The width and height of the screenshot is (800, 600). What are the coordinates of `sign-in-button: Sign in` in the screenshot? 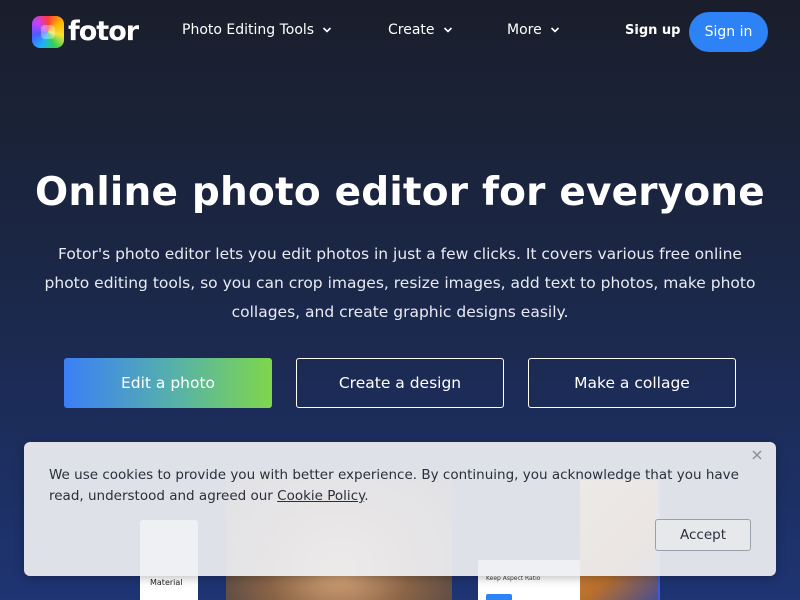 It's located at (728, 32).